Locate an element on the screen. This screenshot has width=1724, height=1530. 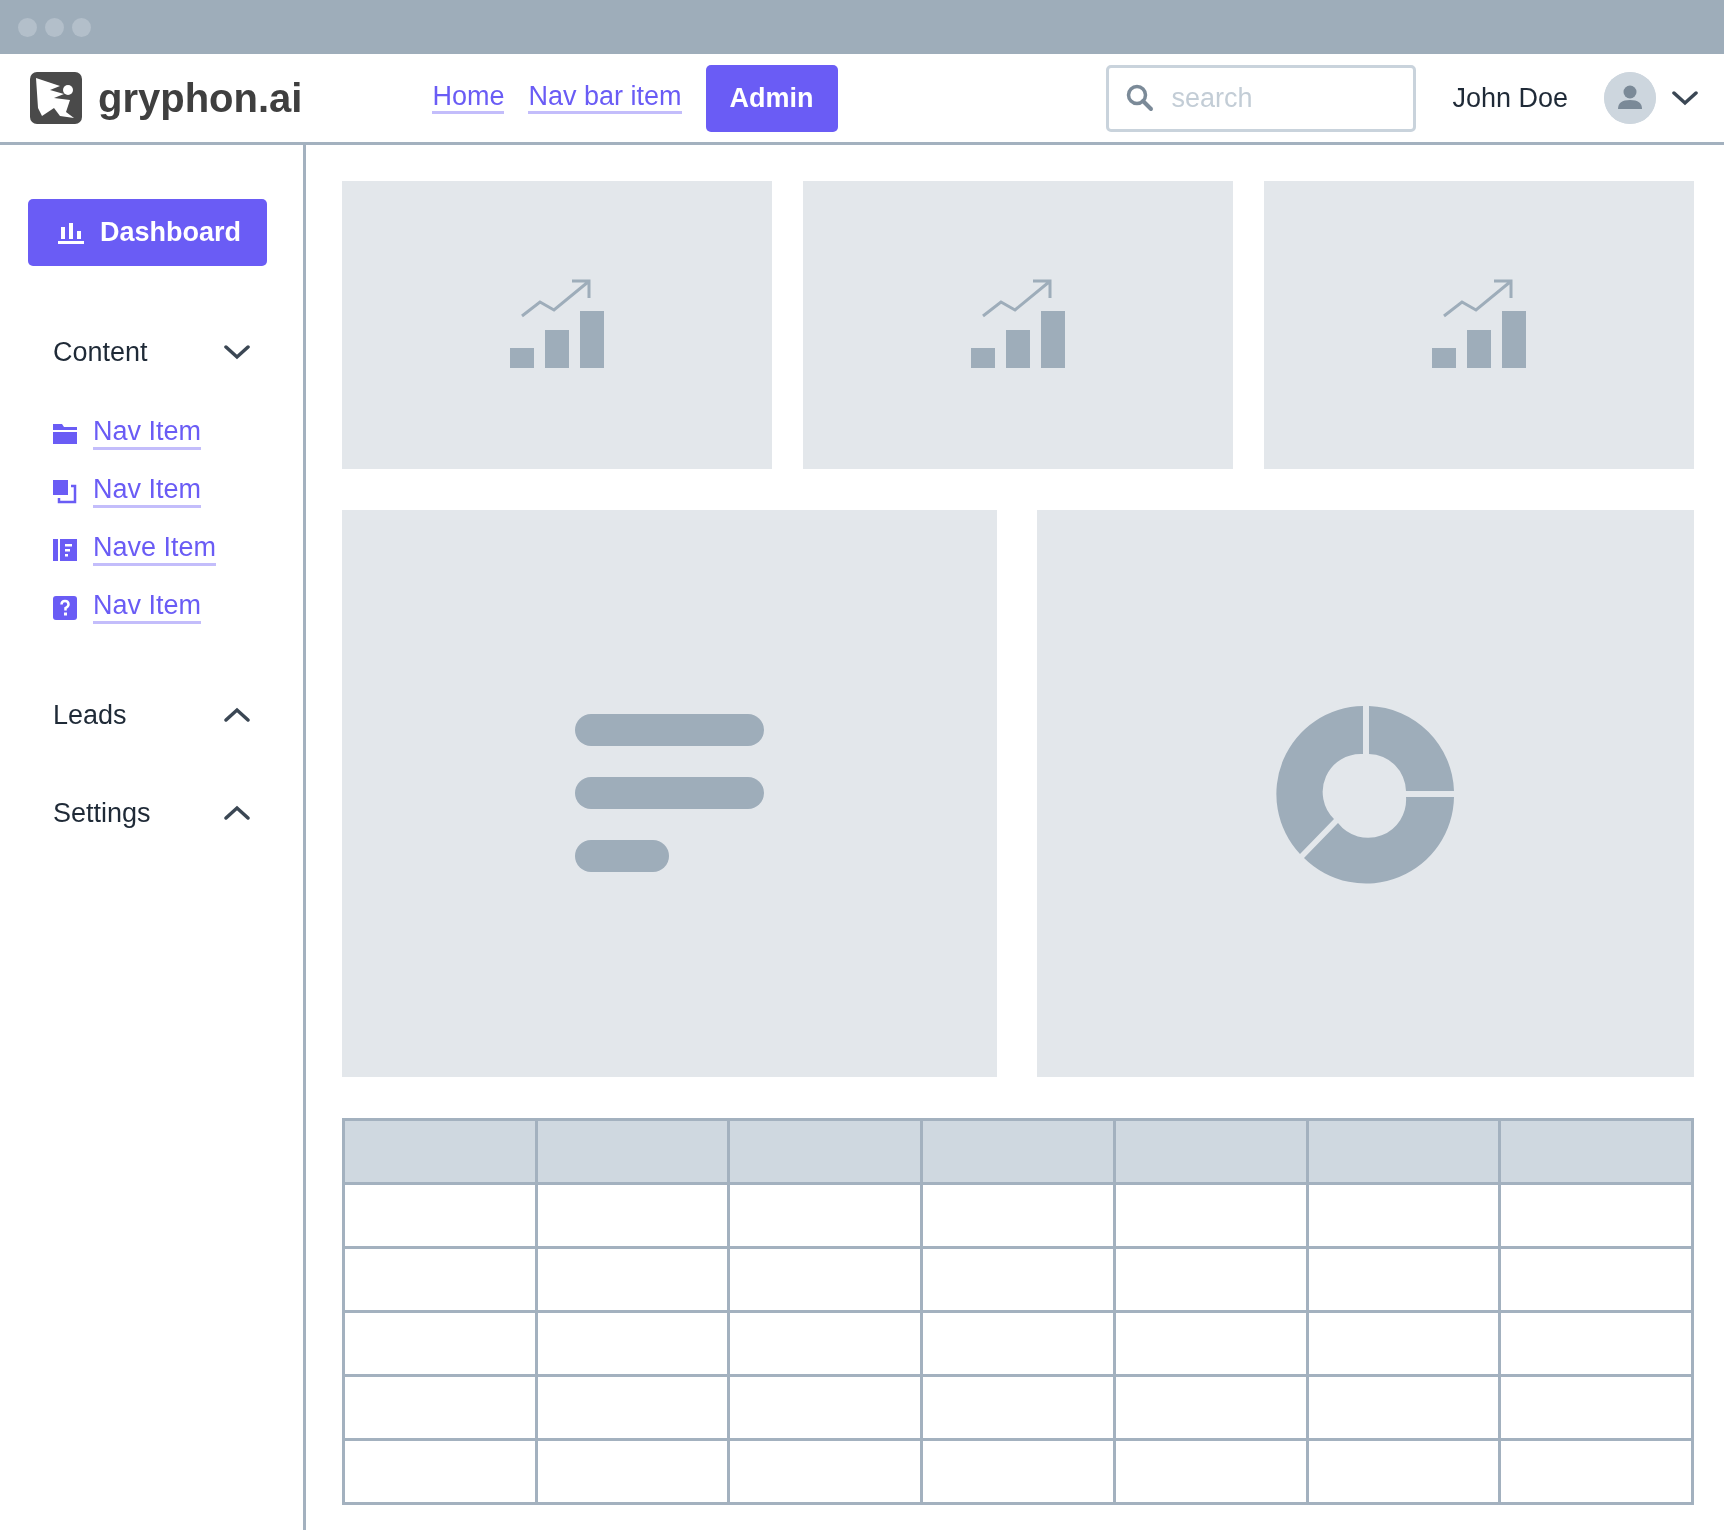
brand-name: gryphon.ai is located at coordinates (200, 98).